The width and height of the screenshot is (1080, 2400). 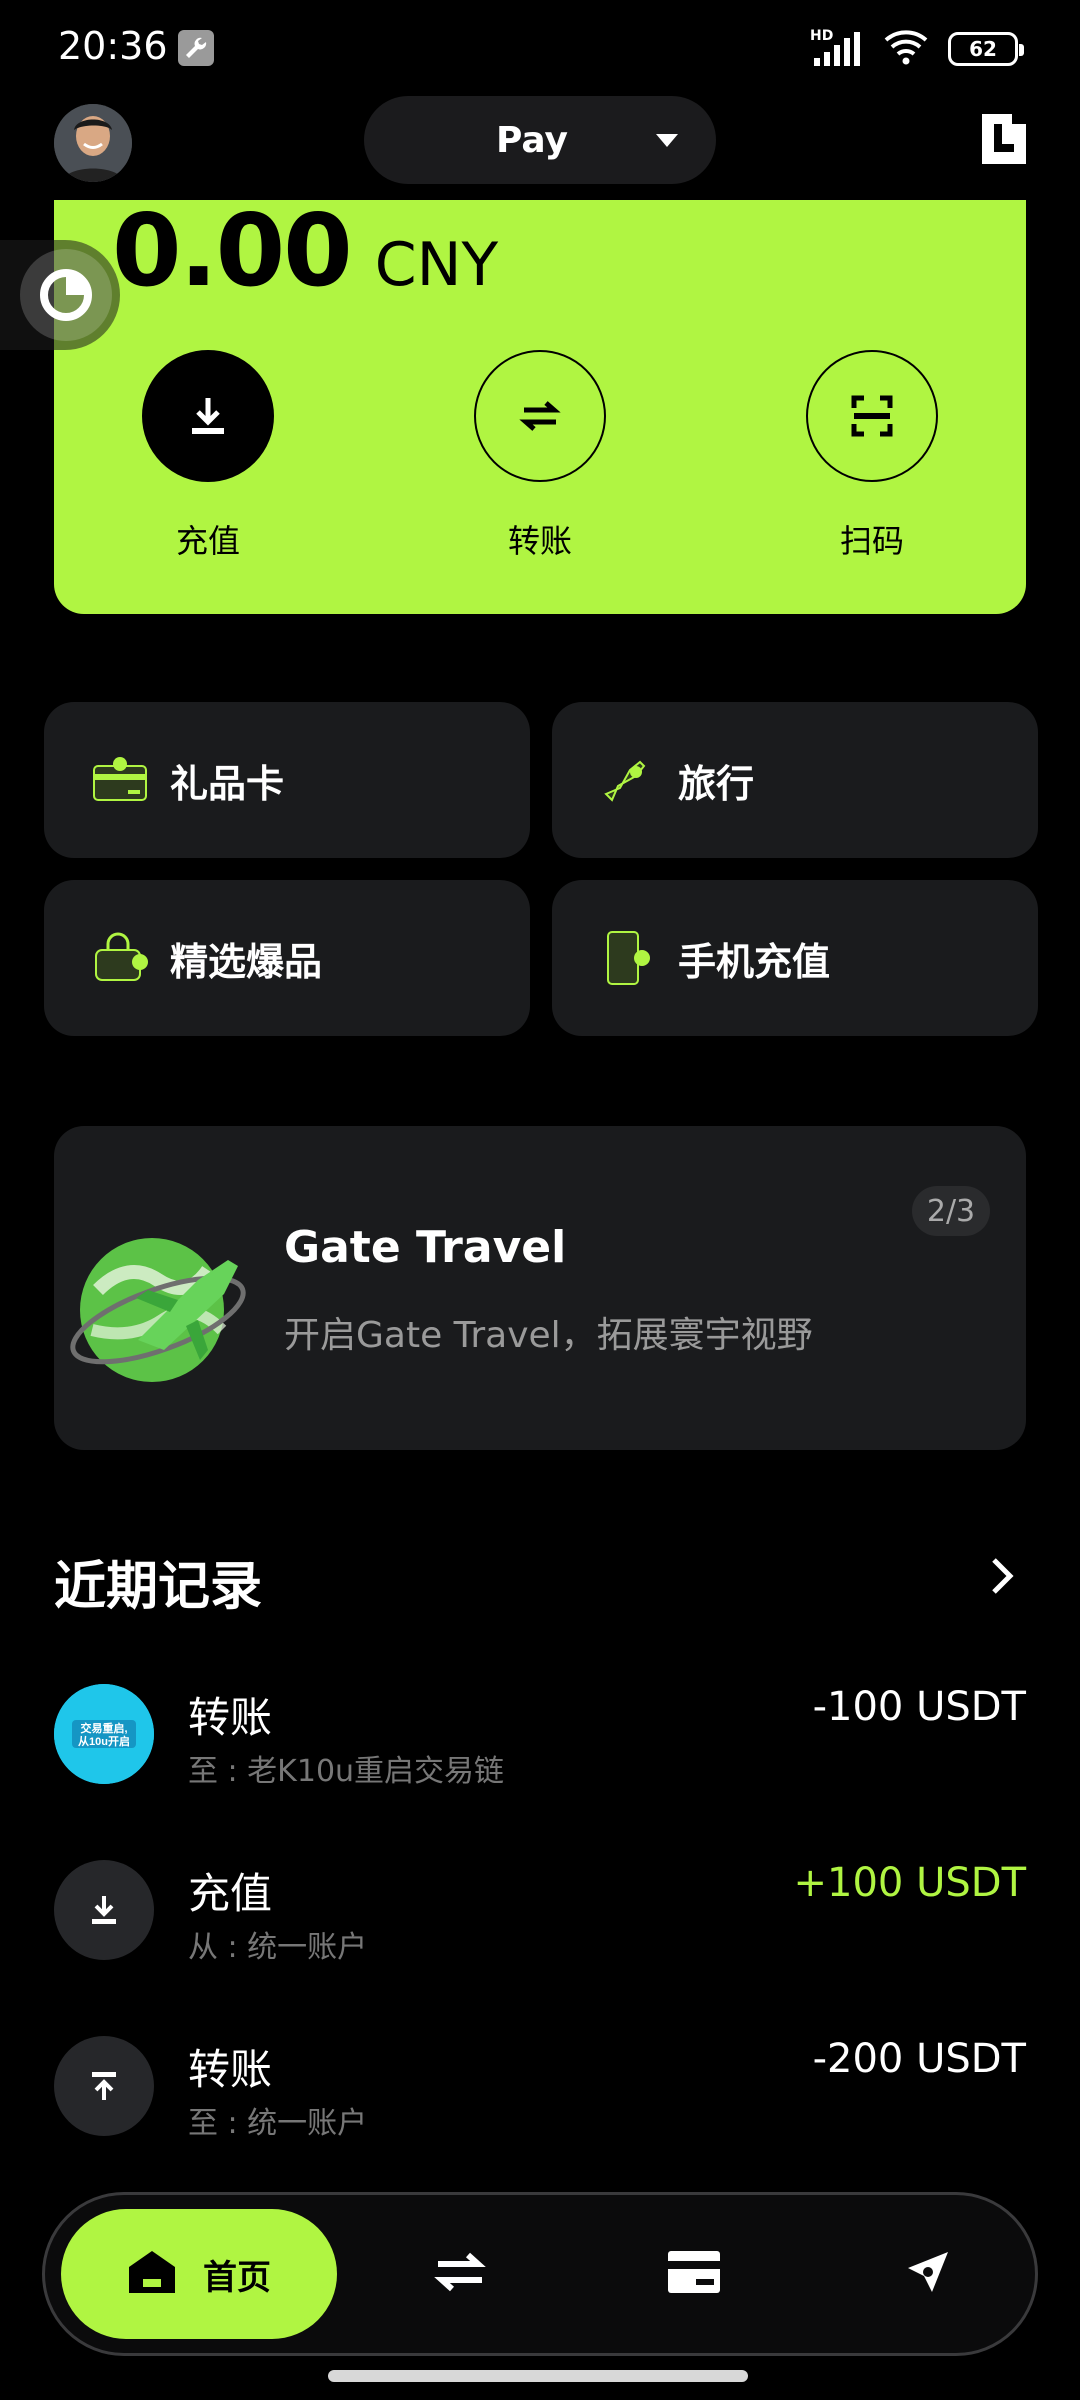 I want to click on mode-switch-dropdown: Pay, so click(x=540, y=140).